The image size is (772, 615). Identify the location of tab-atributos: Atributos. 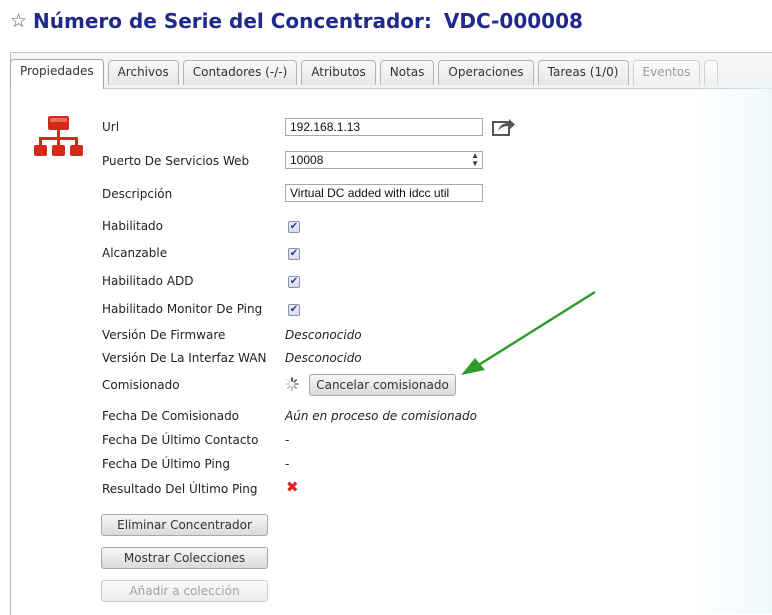
(338, 72).